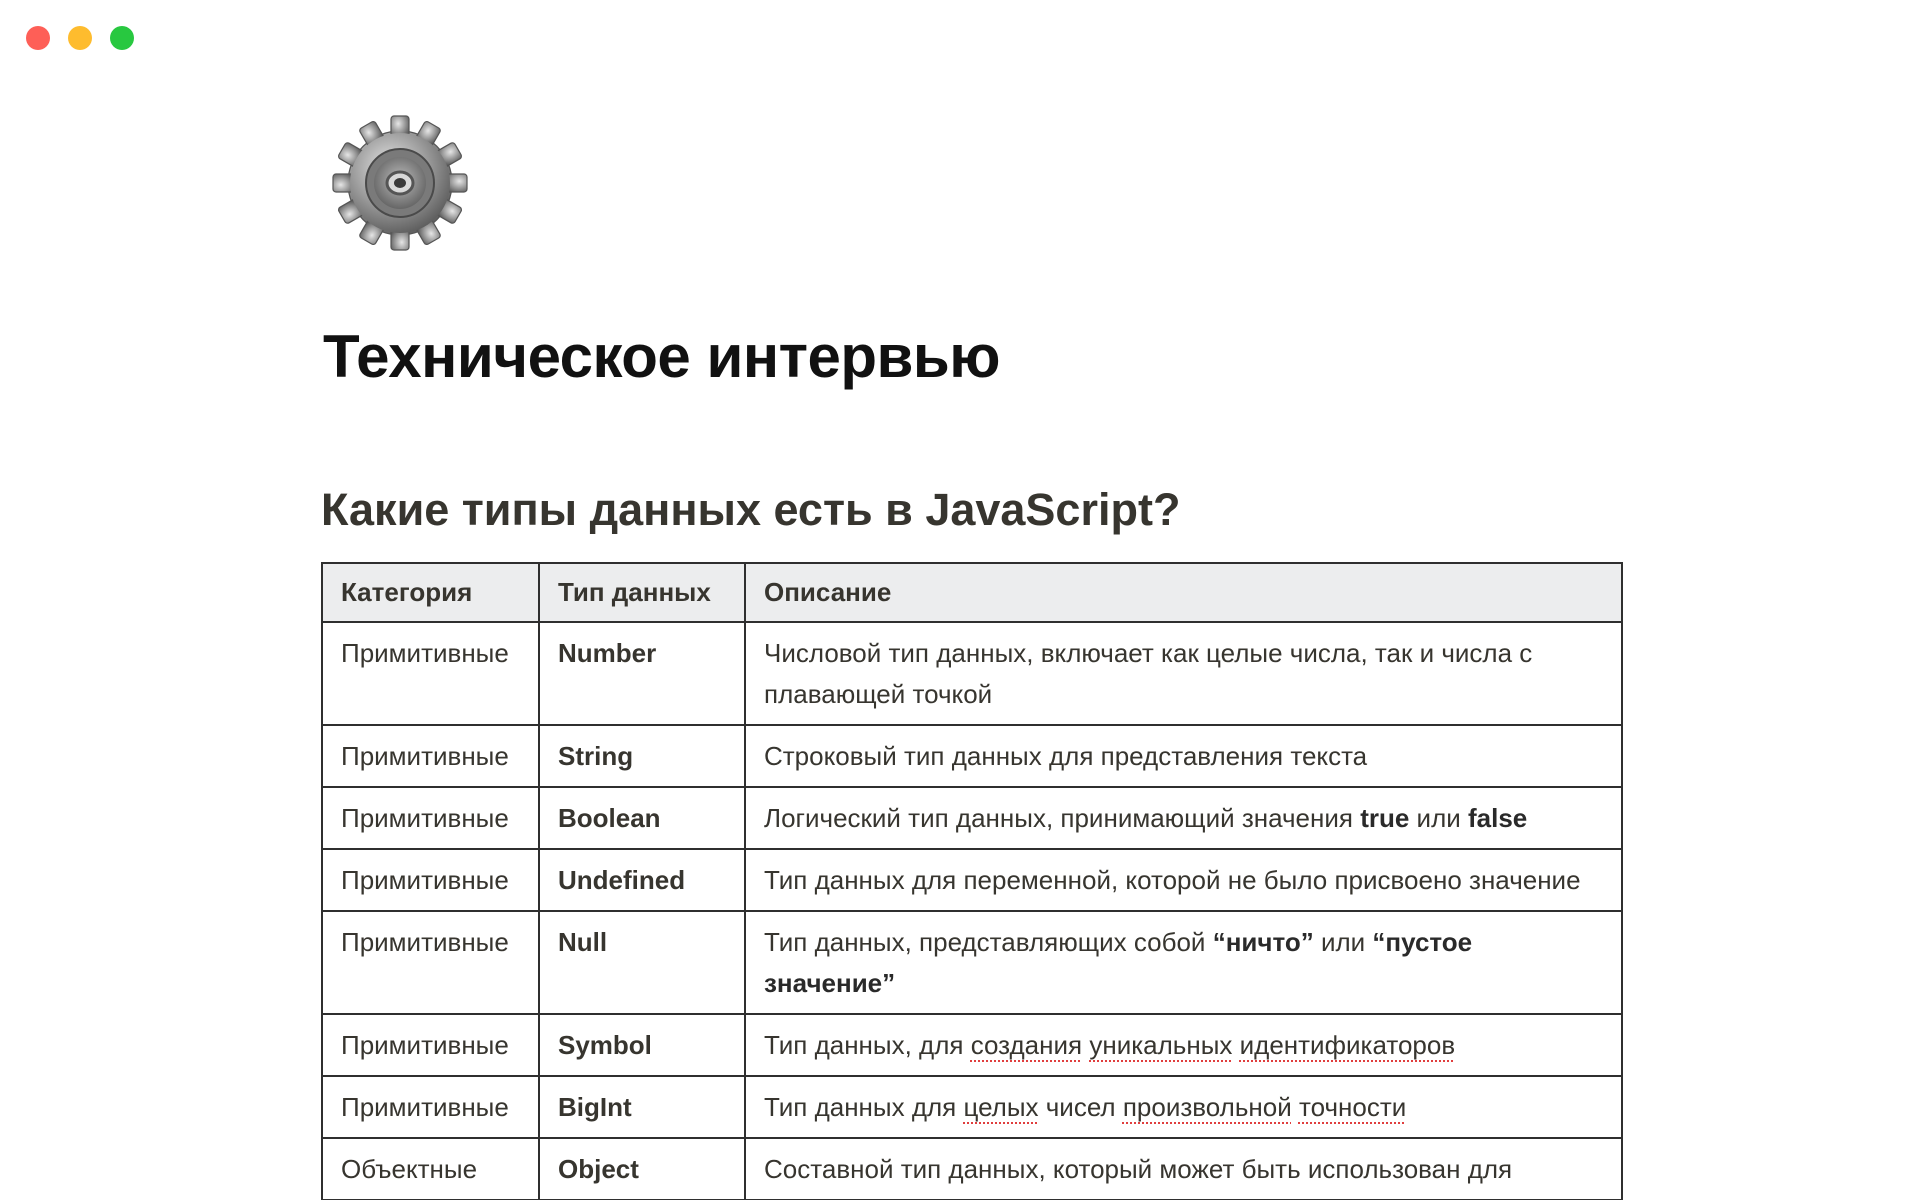 The image size is (1920, 1200). Describe the element at coordinates (1001, 1107) in the screenshot. I see `spellcheck-word: целых` at that location.